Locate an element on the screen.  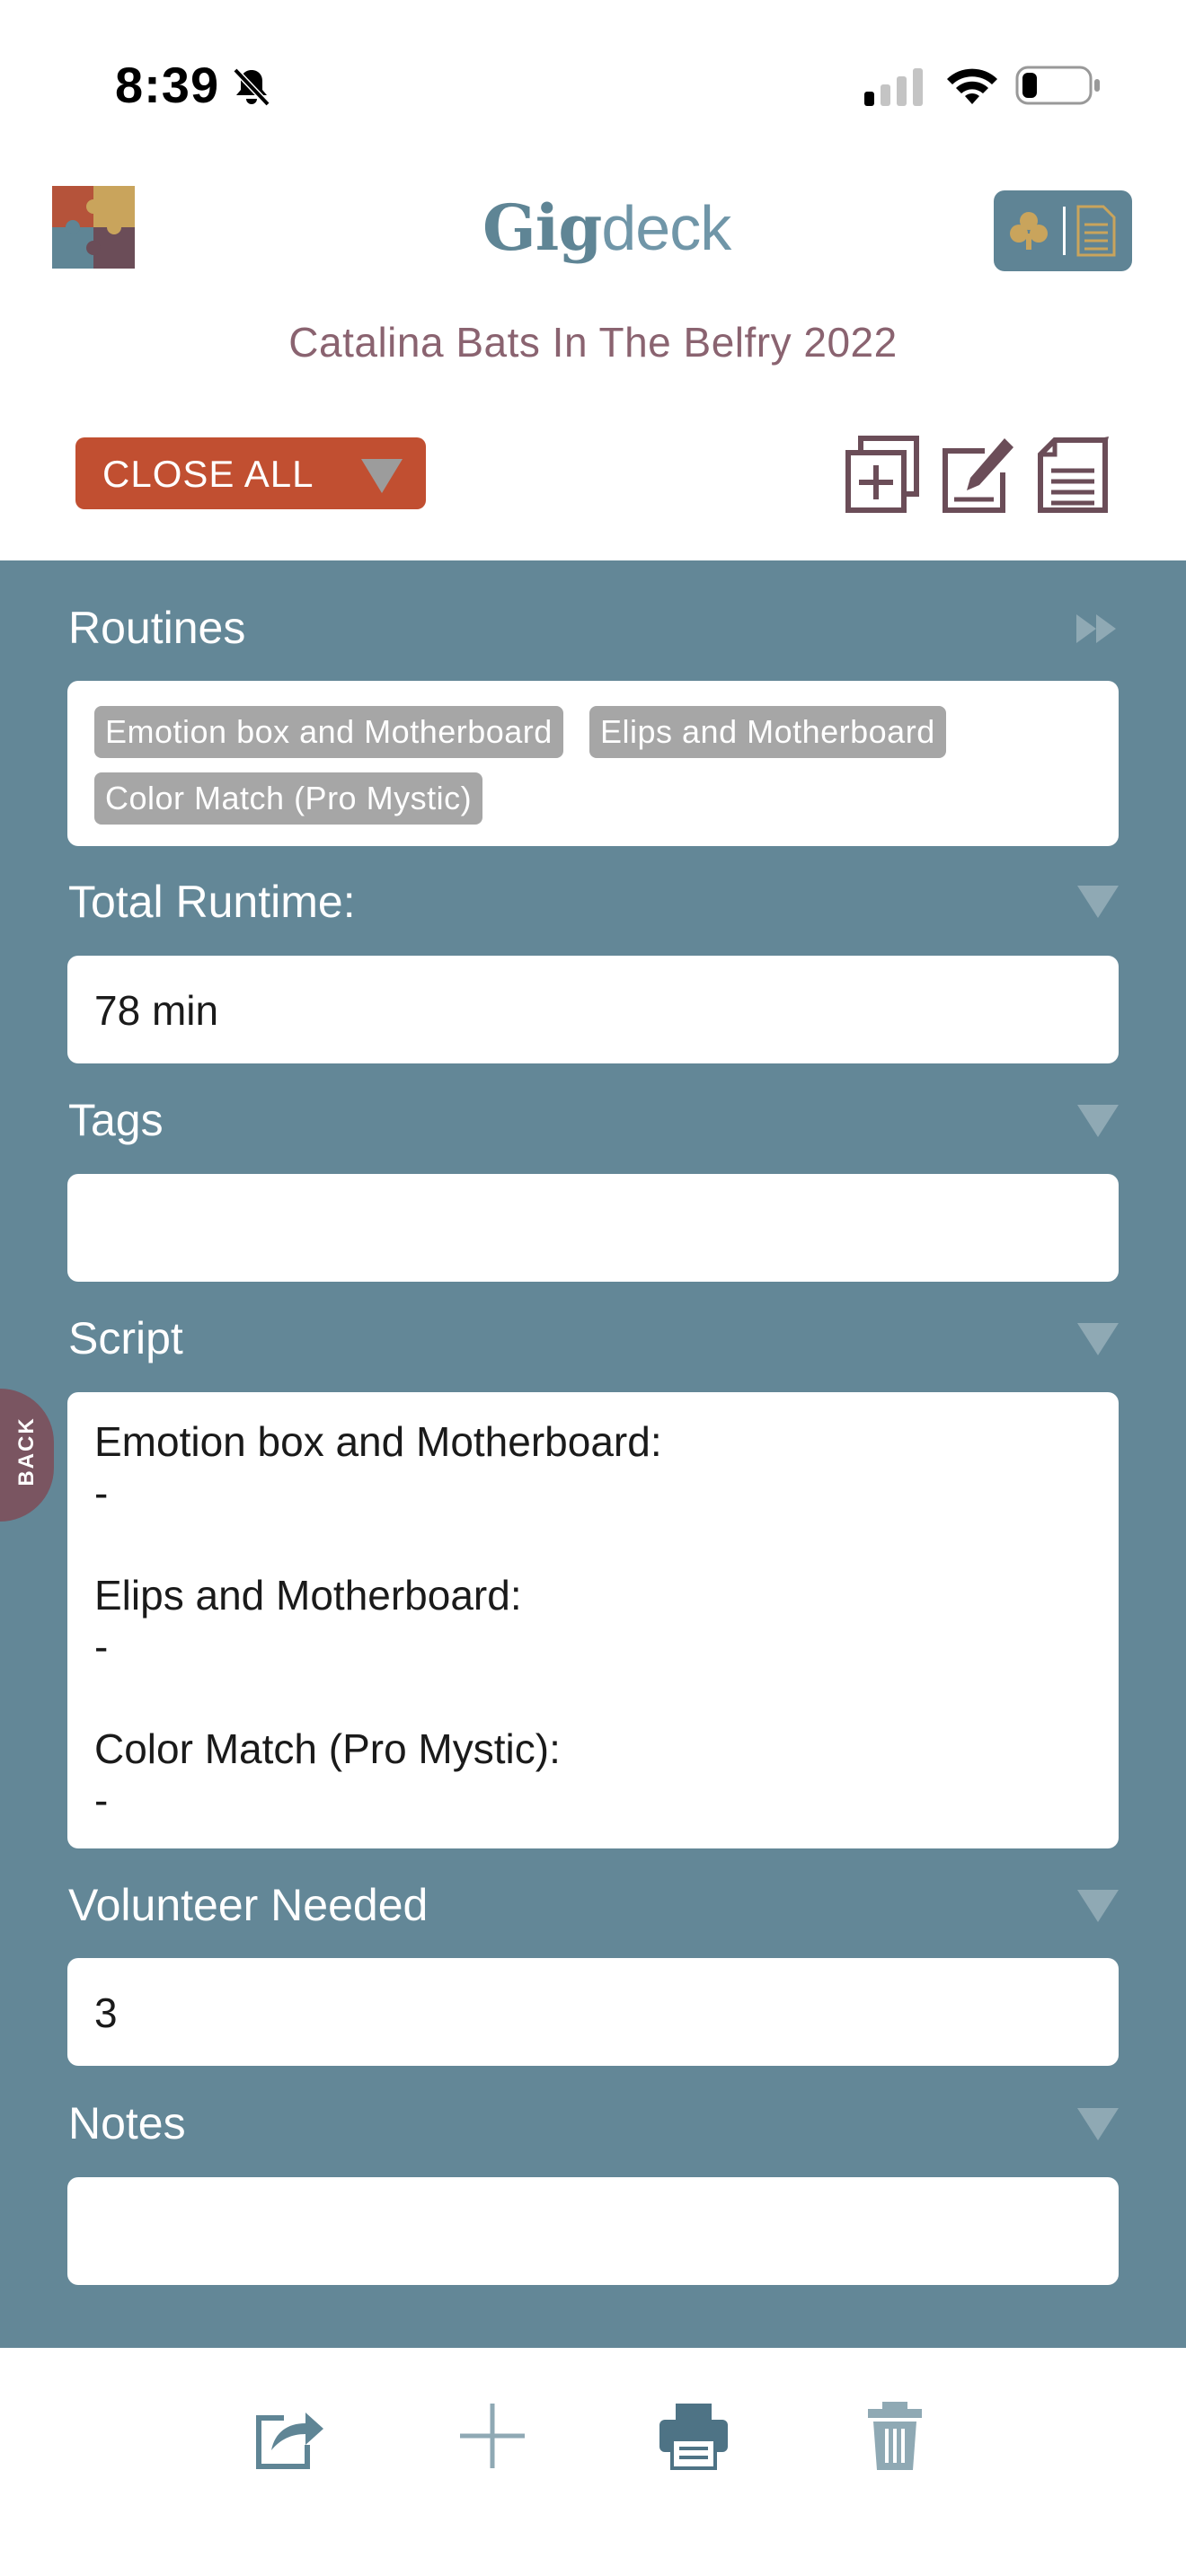
trash-icon is located at coordinates (895, 2436).